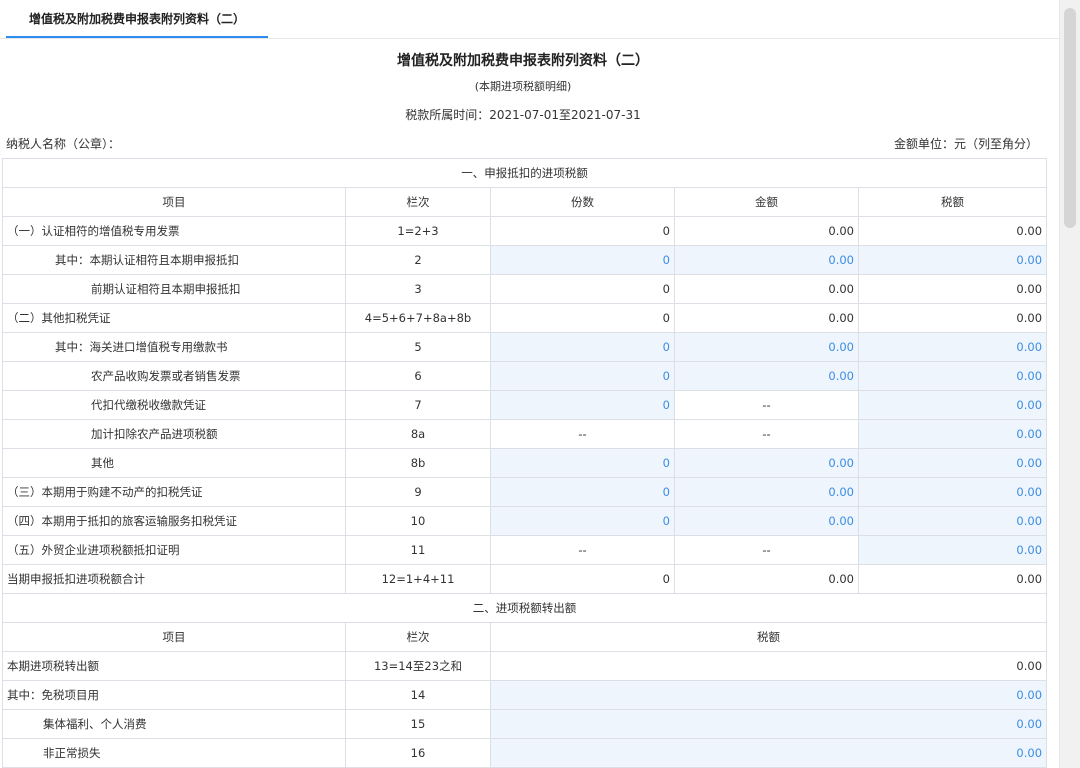 This screenshot has width=1080, height=768. I want to click on row-column-no: 2, so click(418, 260).